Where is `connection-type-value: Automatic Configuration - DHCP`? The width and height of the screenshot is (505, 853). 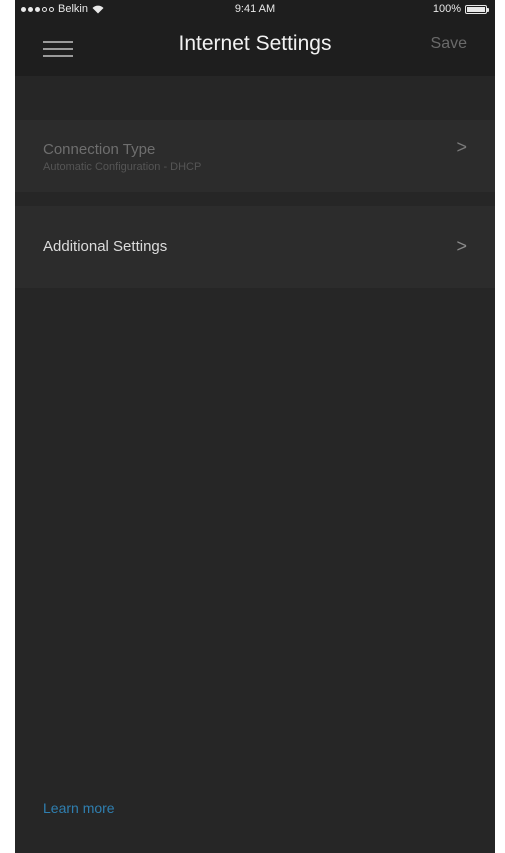
connection-type-value: Automatic Configuration - DHCP is located at coordinates (122, 167).